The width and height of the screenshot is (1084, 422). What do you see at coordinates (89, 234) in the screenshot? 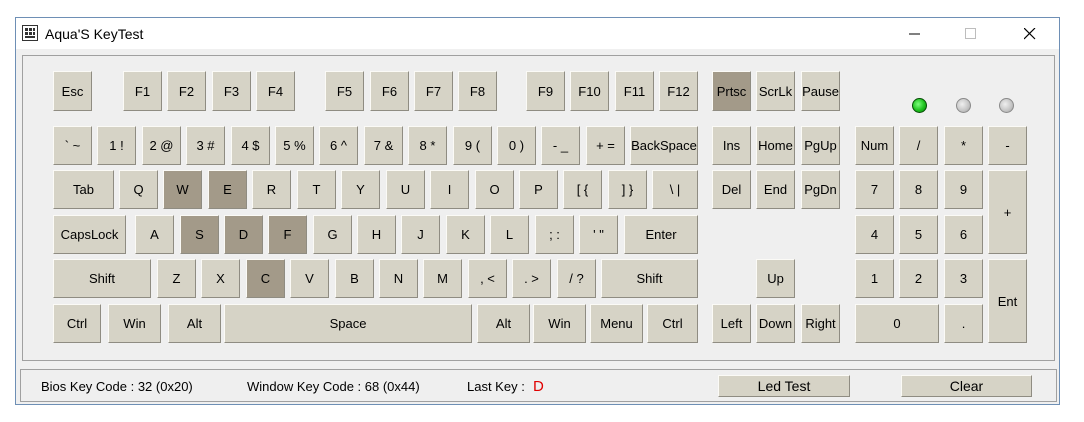
I see `key-capslock-58: CapsLock` at bounding box center [89, 234].